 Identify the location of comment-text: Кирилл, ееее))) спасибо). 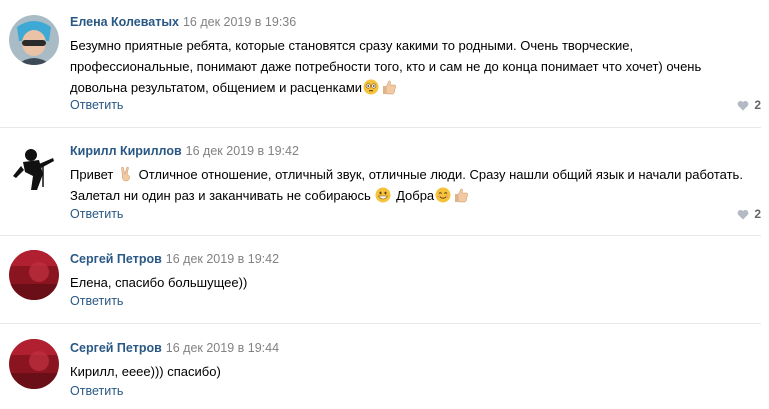
(145, 371).